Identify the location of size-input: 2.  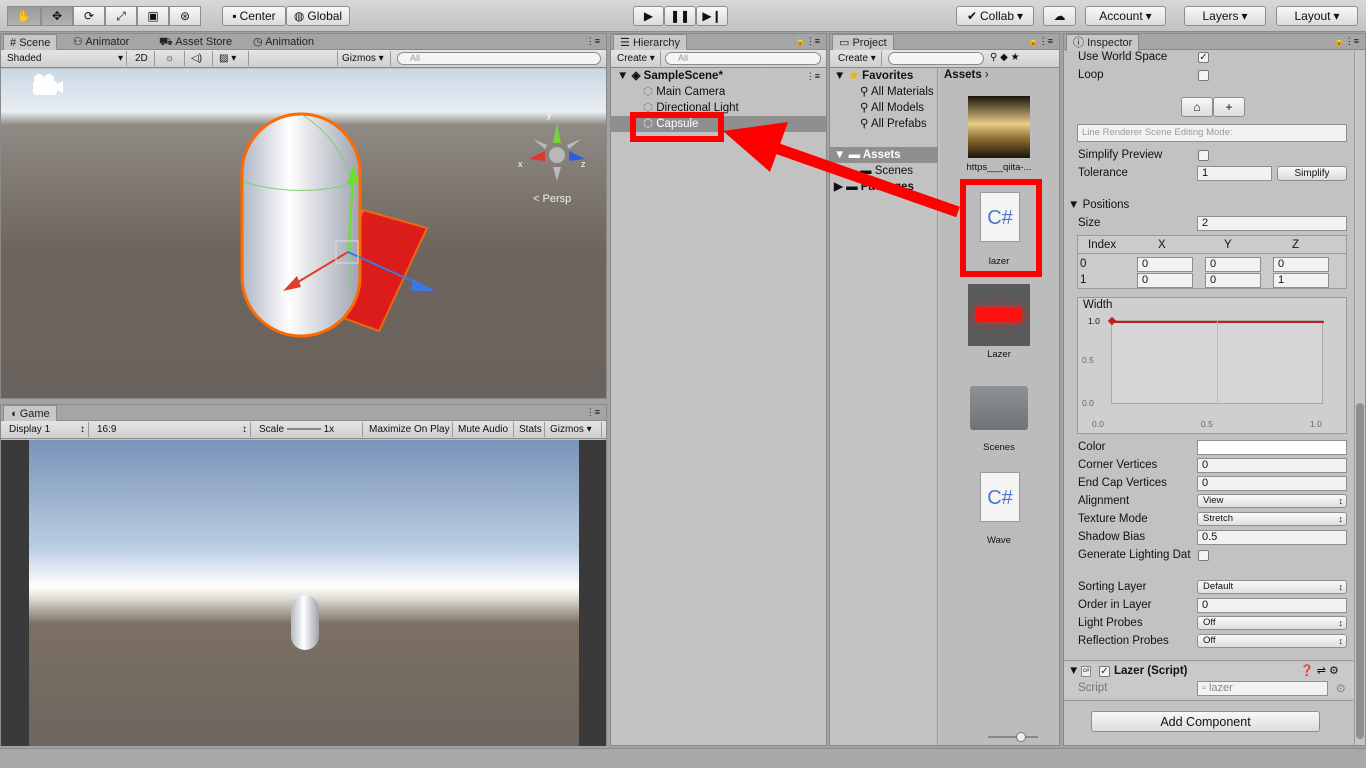
(1272, 223).